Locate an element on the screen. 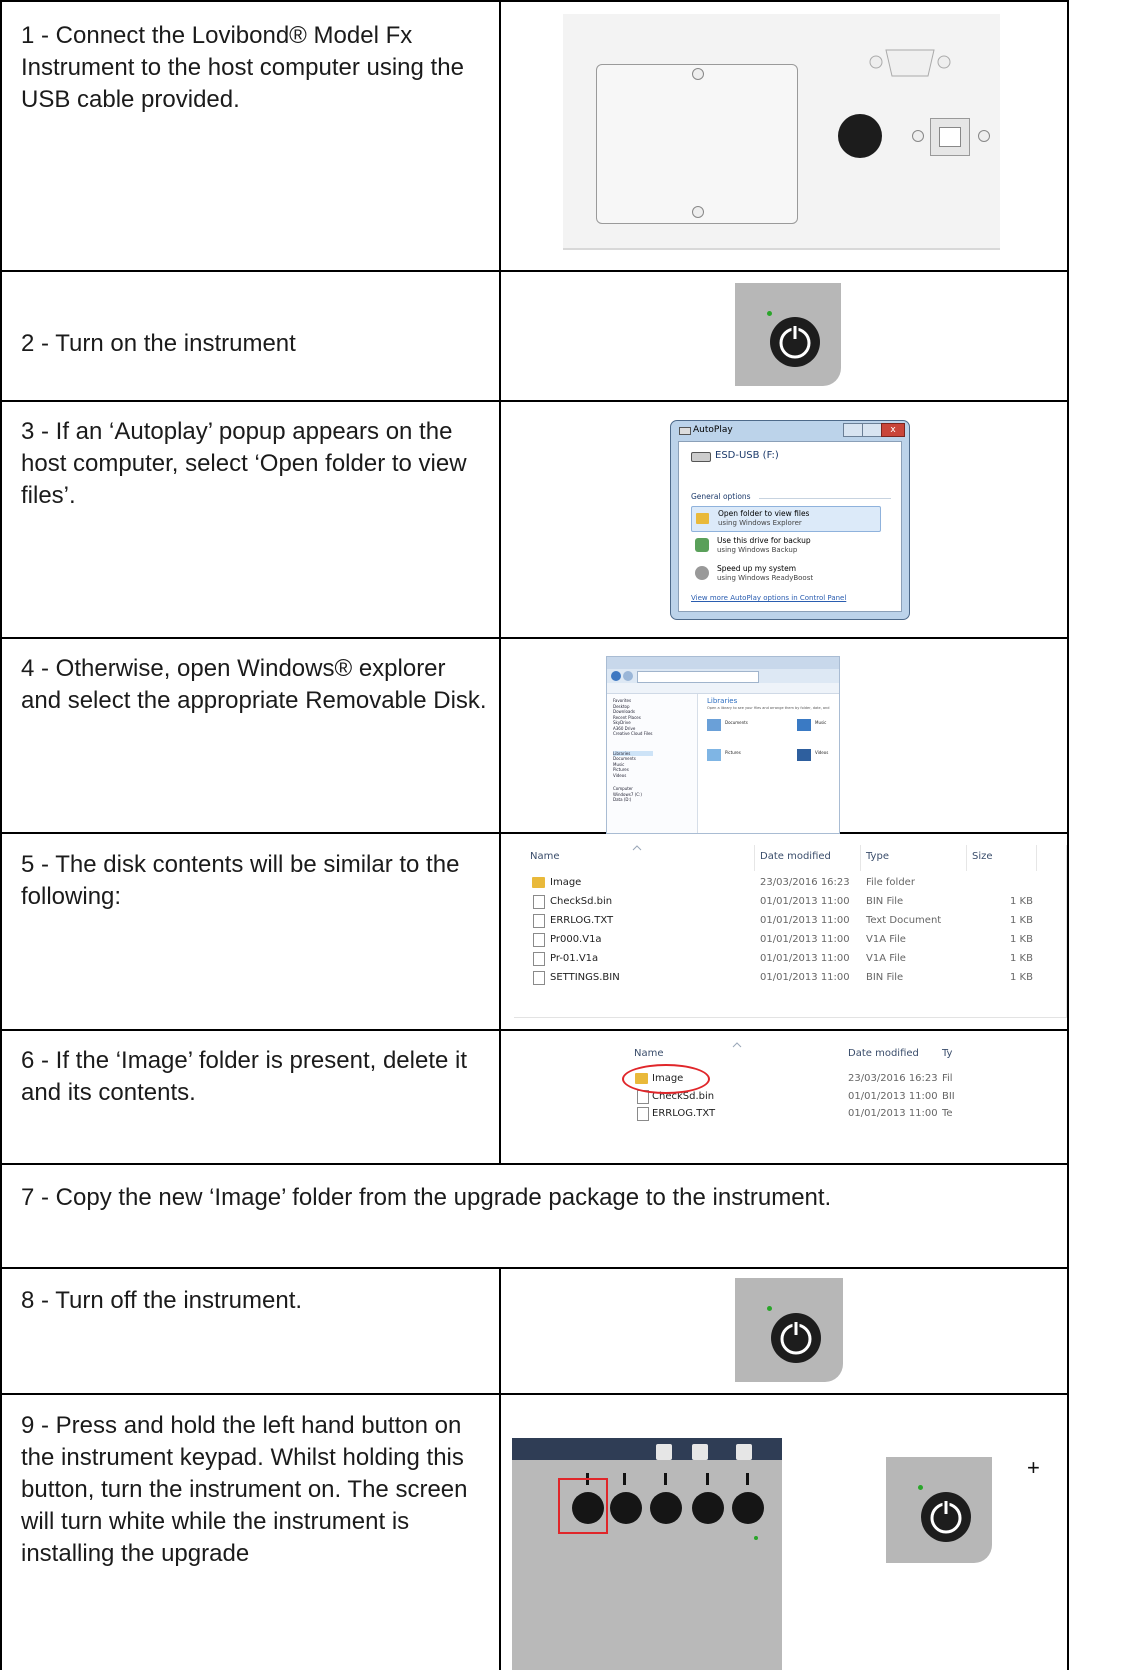 The width and height of the screenshot is (1139, 1670). usb-port-icon is located at coordinates (950, 137).